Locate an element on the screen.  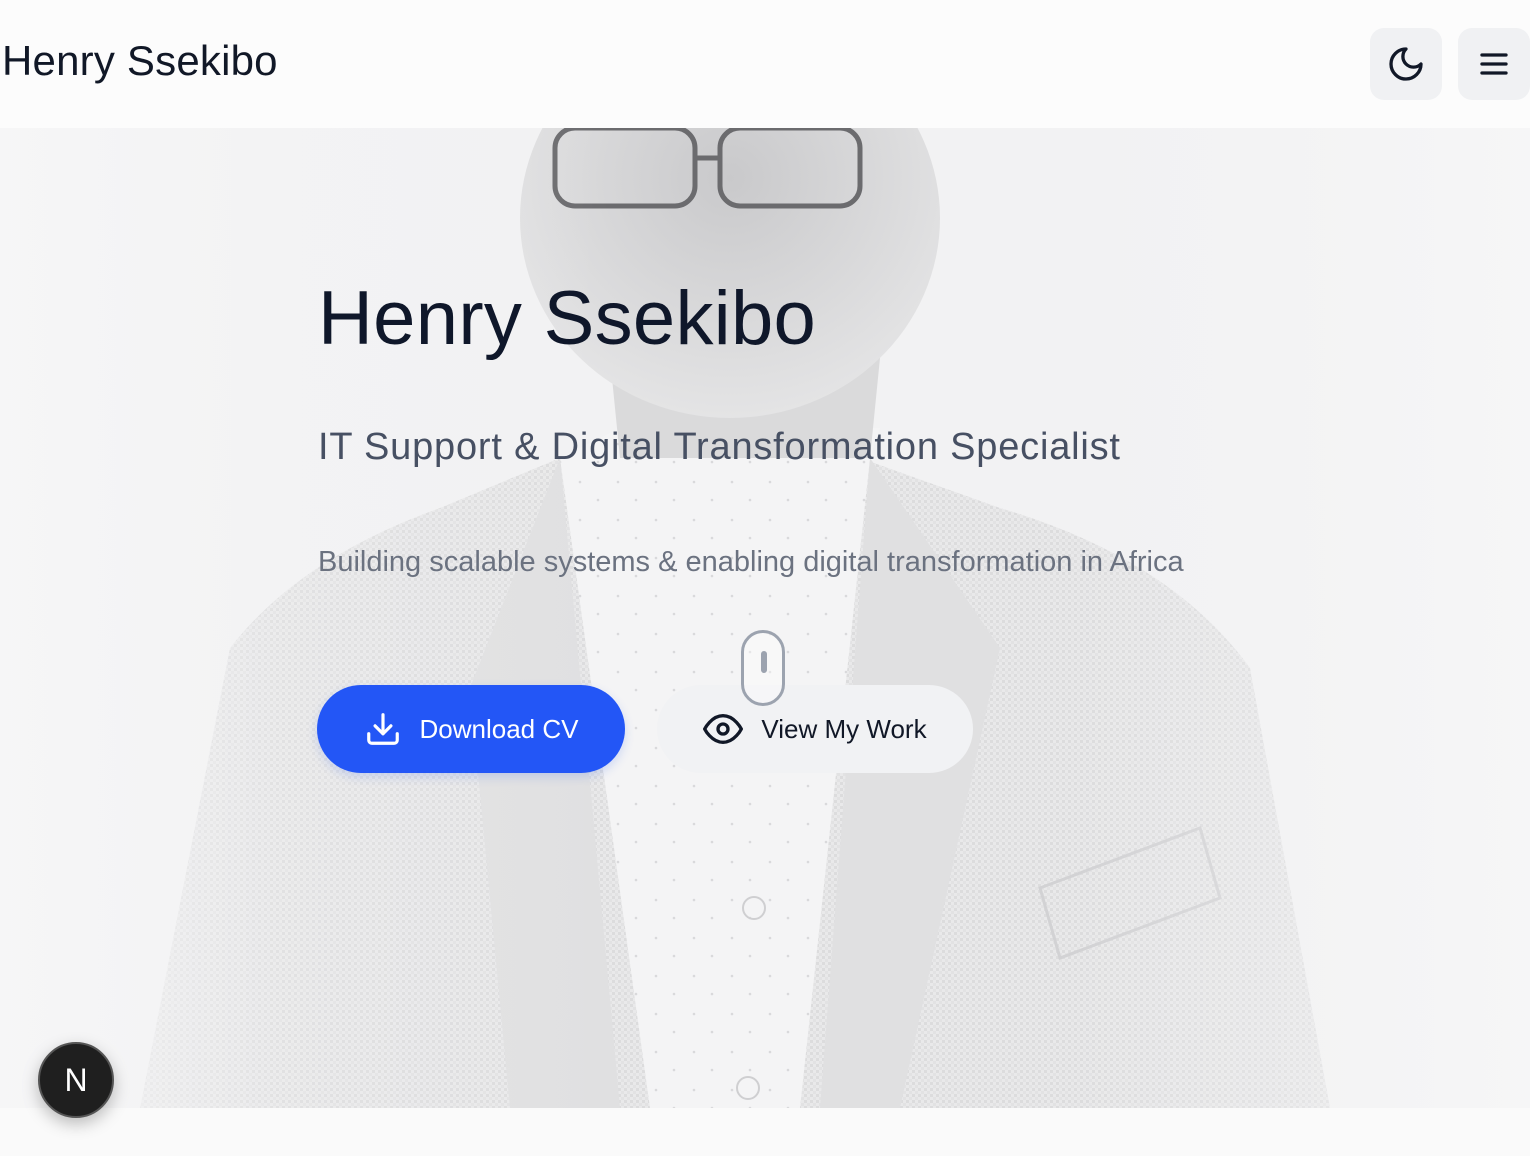
menu-button is located at coordinates (1494, 64).